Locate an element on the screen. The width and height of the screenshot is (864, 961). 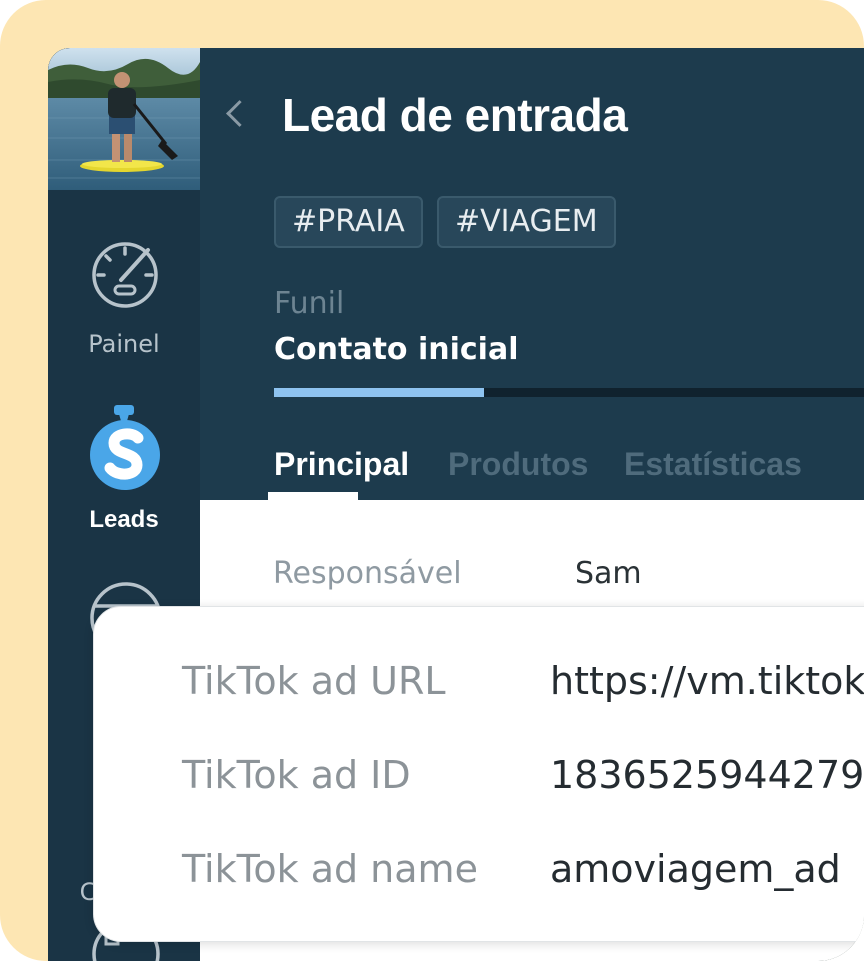
funnel-caption: Funil is located at coordinates (309, 303).